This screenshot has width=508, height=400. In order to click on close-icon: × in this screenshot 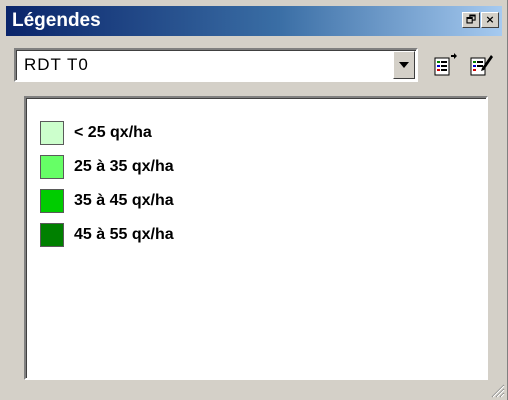, I will do `click(490, 19)`.